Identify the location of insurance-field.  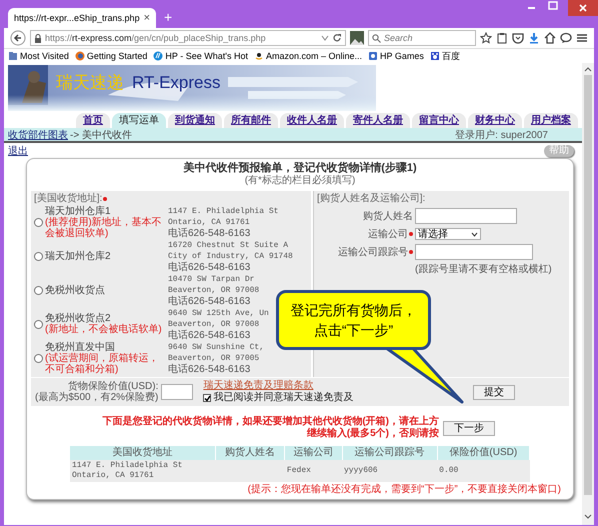
(177, 392).